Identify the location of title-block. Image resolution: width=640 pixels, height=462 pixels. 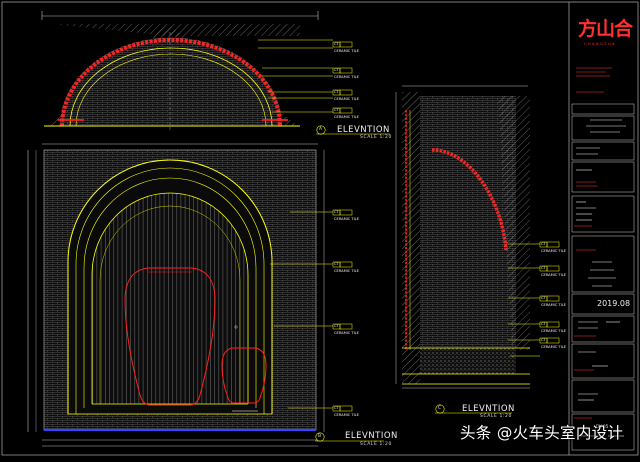
(603, 259).